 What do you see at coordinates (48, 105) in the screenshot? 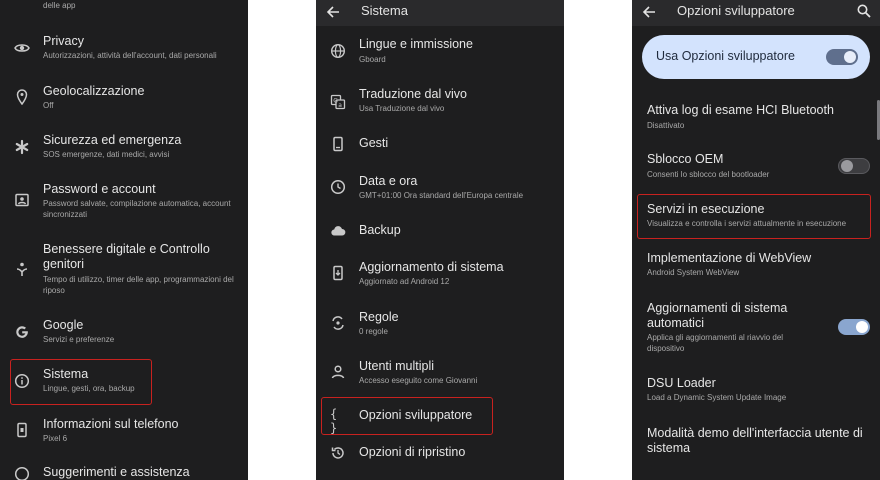
I see `item-subtitle: Off` at bounding box center [48, 105].